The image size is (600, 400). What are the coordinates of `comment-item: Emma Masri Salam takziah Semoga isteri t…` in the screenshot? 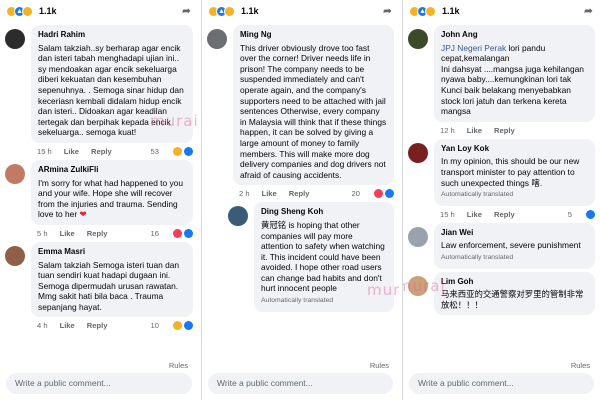 It's located at (99, 285).